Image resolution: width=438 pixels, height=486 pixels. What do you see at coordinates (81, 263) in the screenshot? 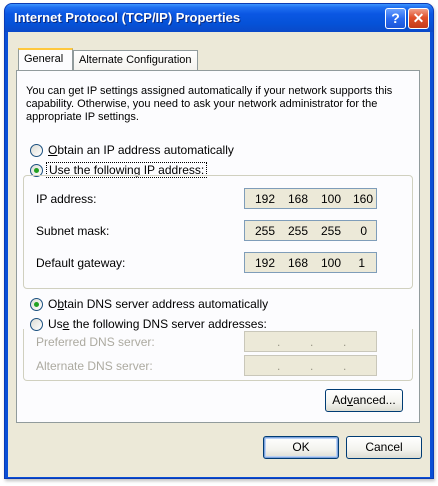
I see `default-gateway-label: Default gateway:` at bounding box center [81, 263].